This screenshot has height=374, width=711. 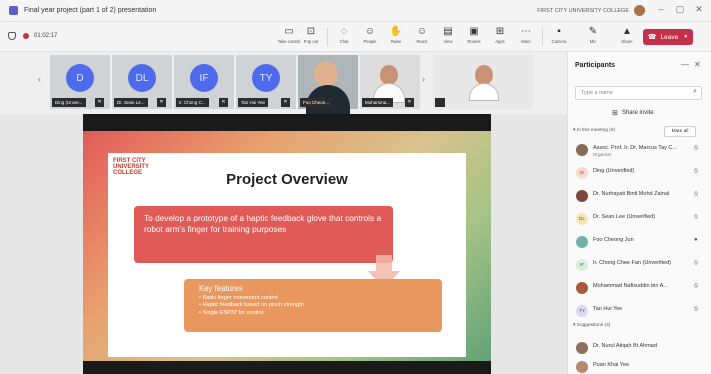 I want to click on avatar: TY, so click(x=266, y=78).